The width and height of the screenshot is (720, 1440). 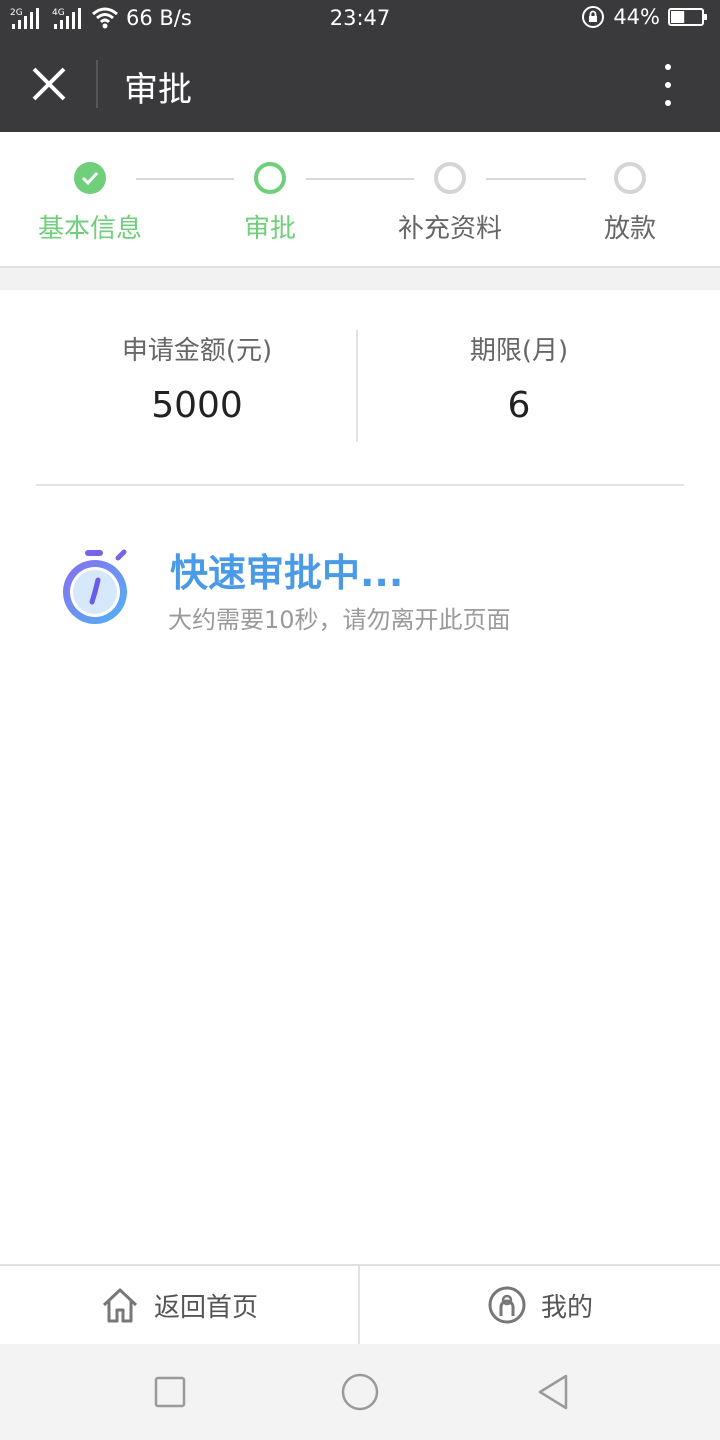 What do you see at coordinates (89, 229) in the screenshot?
I see `step-label-basic-info: 基本信息` at bounding box center [89, 229].